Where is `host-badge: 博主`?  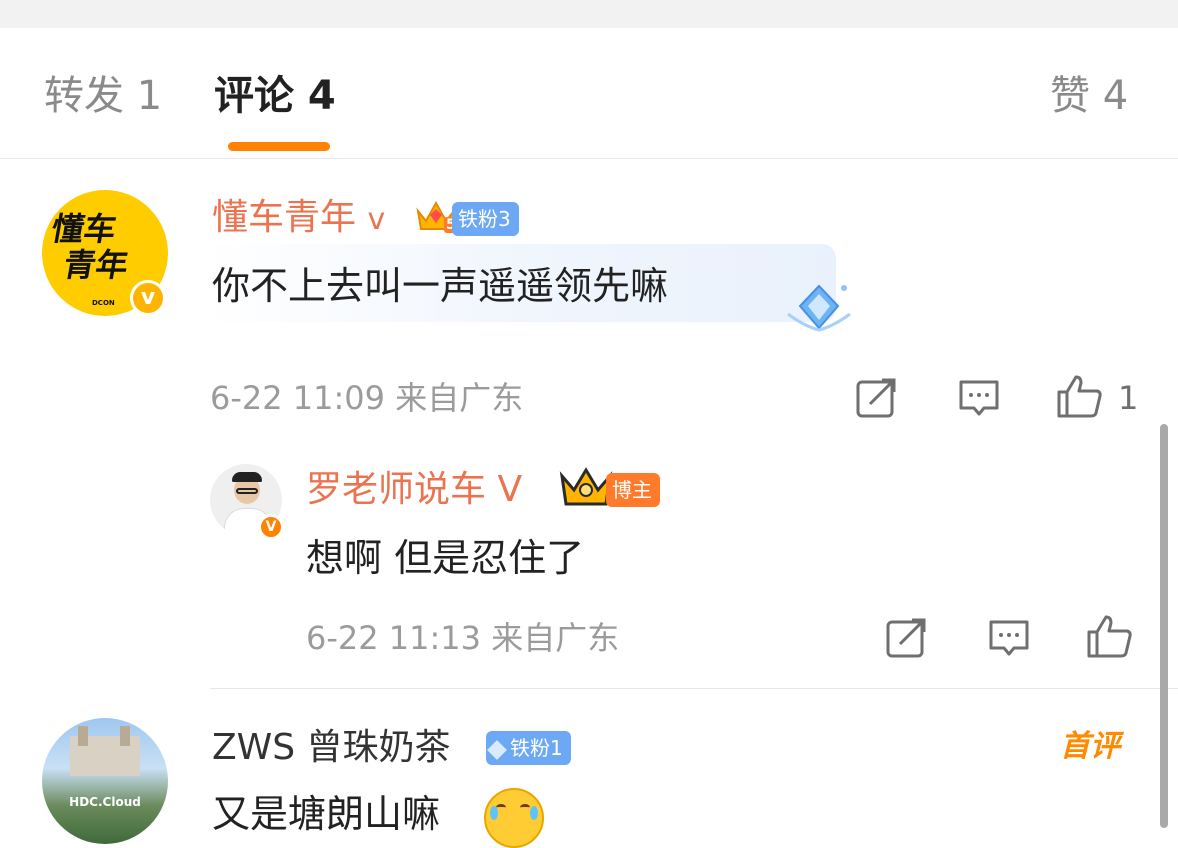
host-badge: 博主 is located at coordinates (633, 490).